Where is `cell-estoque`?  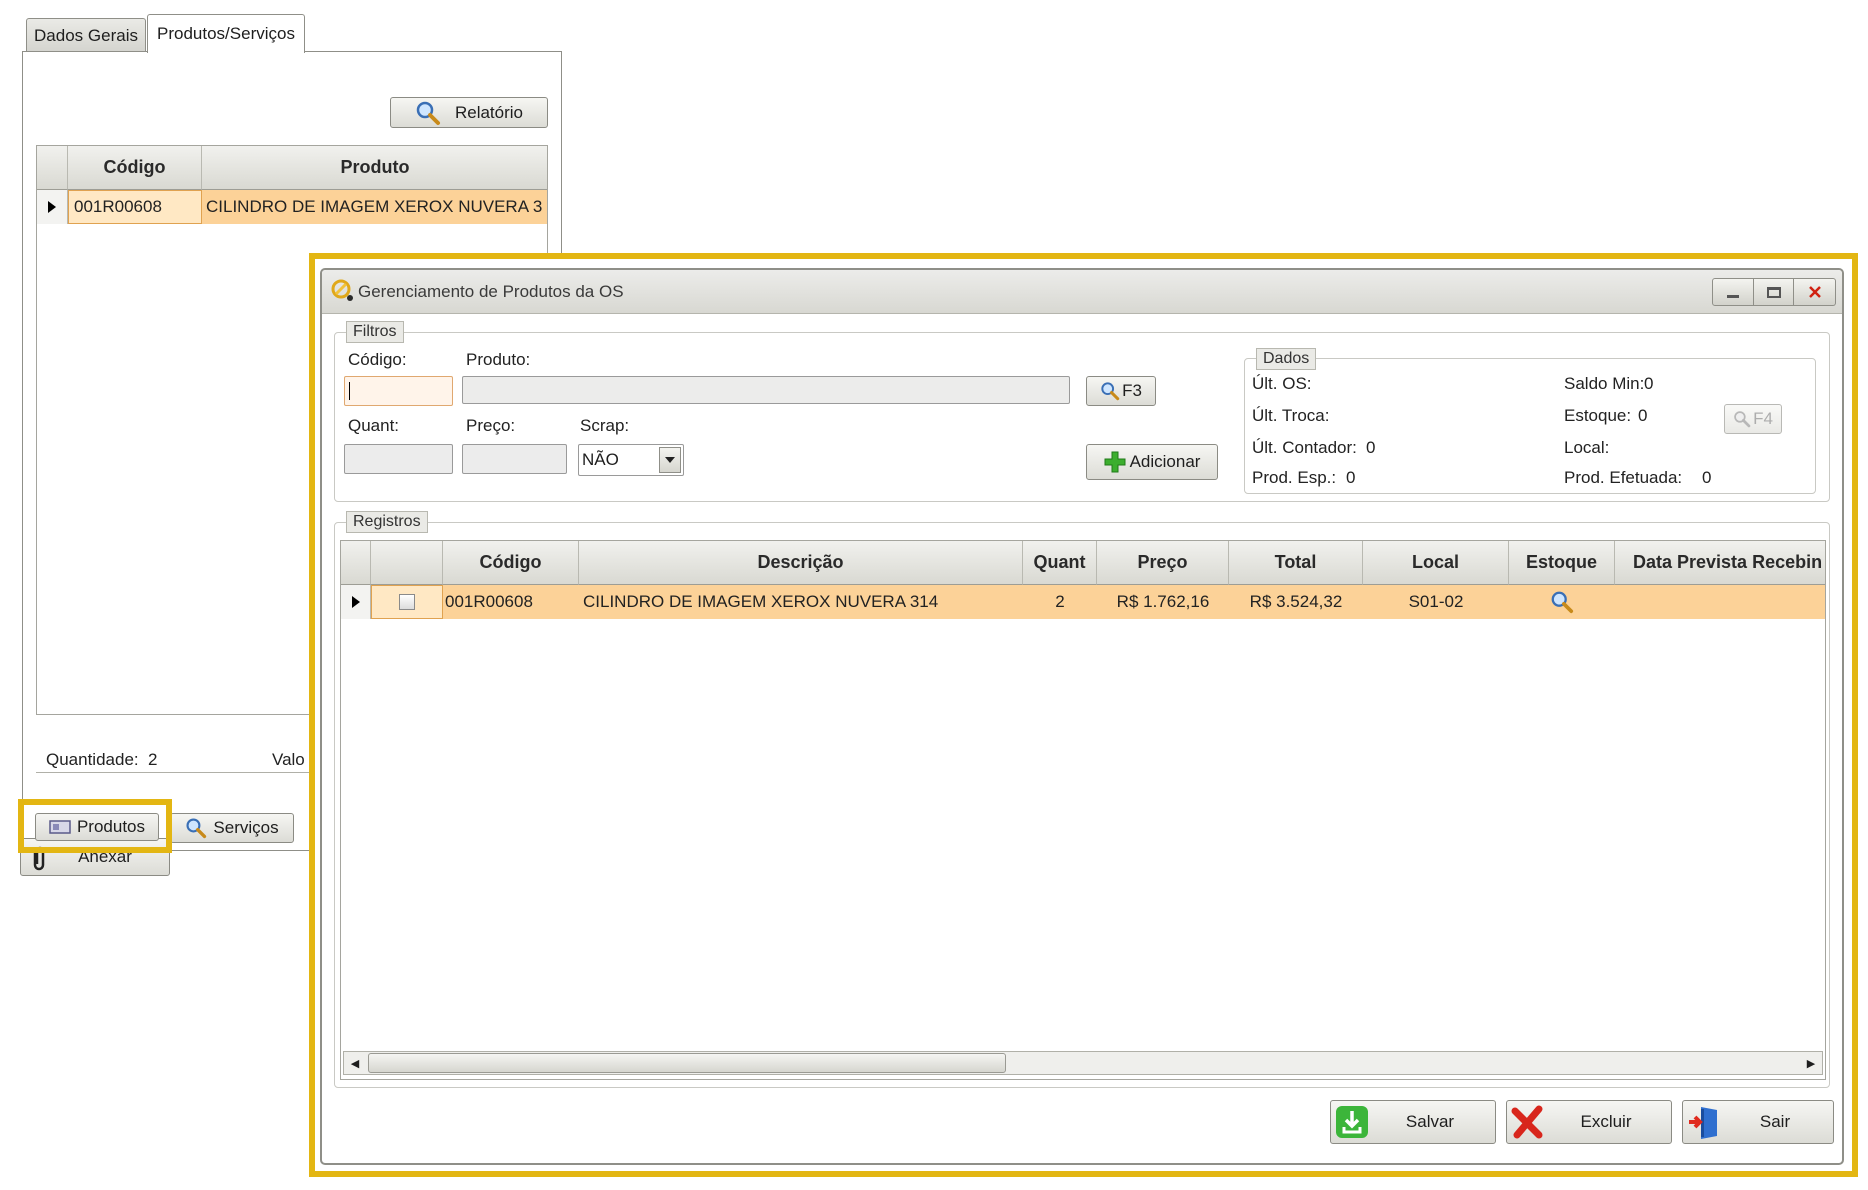
cell-estoque is located at coordinates (1562, 602).